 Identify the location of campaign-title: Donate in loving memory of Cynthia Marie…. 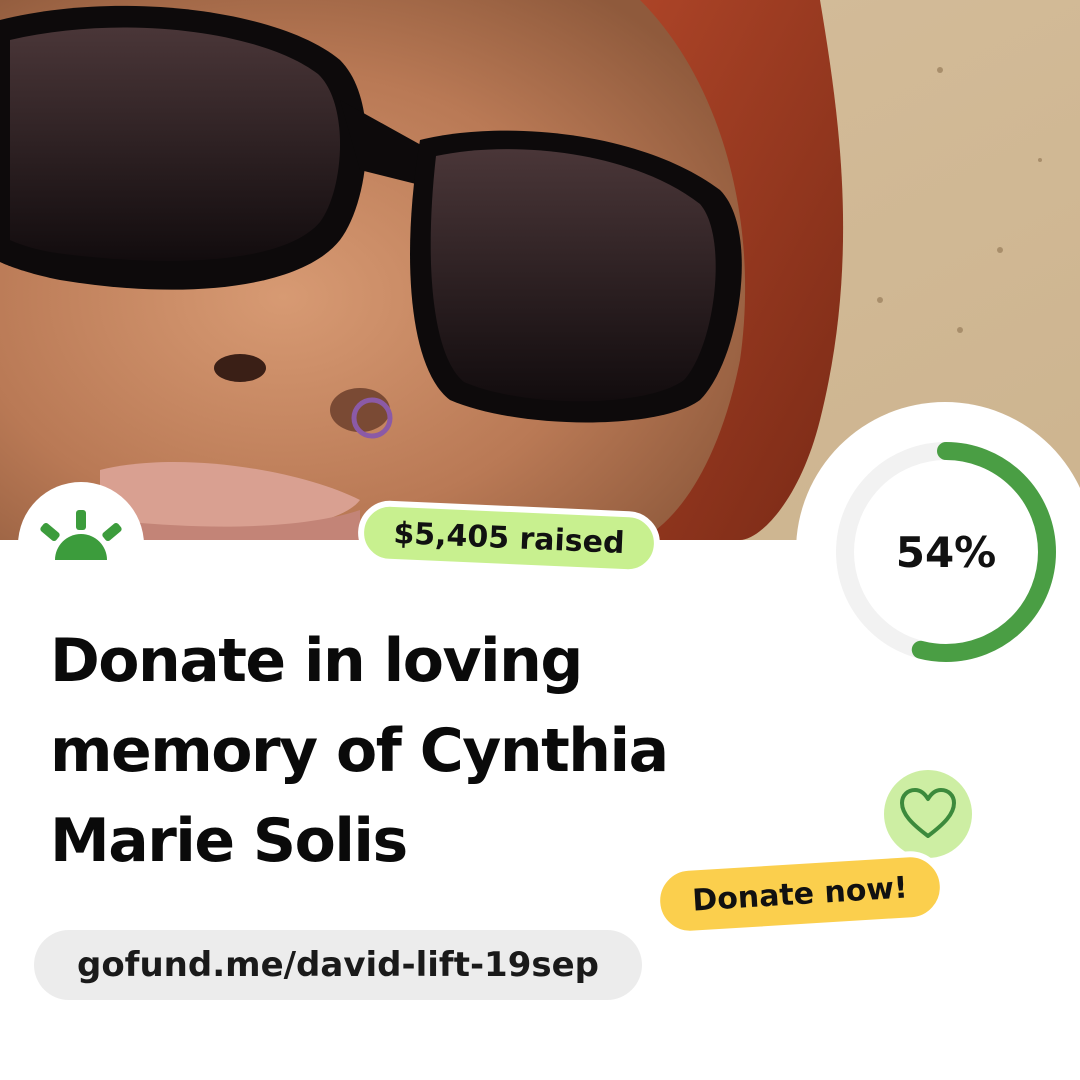
(359, 751).